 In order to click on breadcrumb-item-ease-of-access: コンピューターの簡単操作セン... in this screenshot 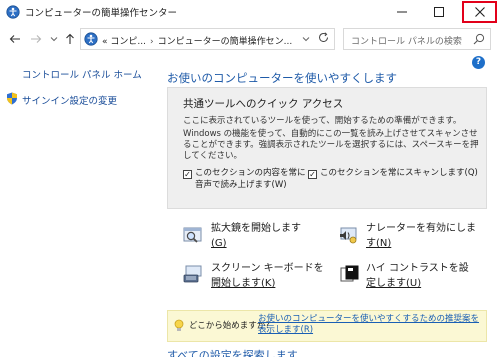, I will do `click(225, 42)`.